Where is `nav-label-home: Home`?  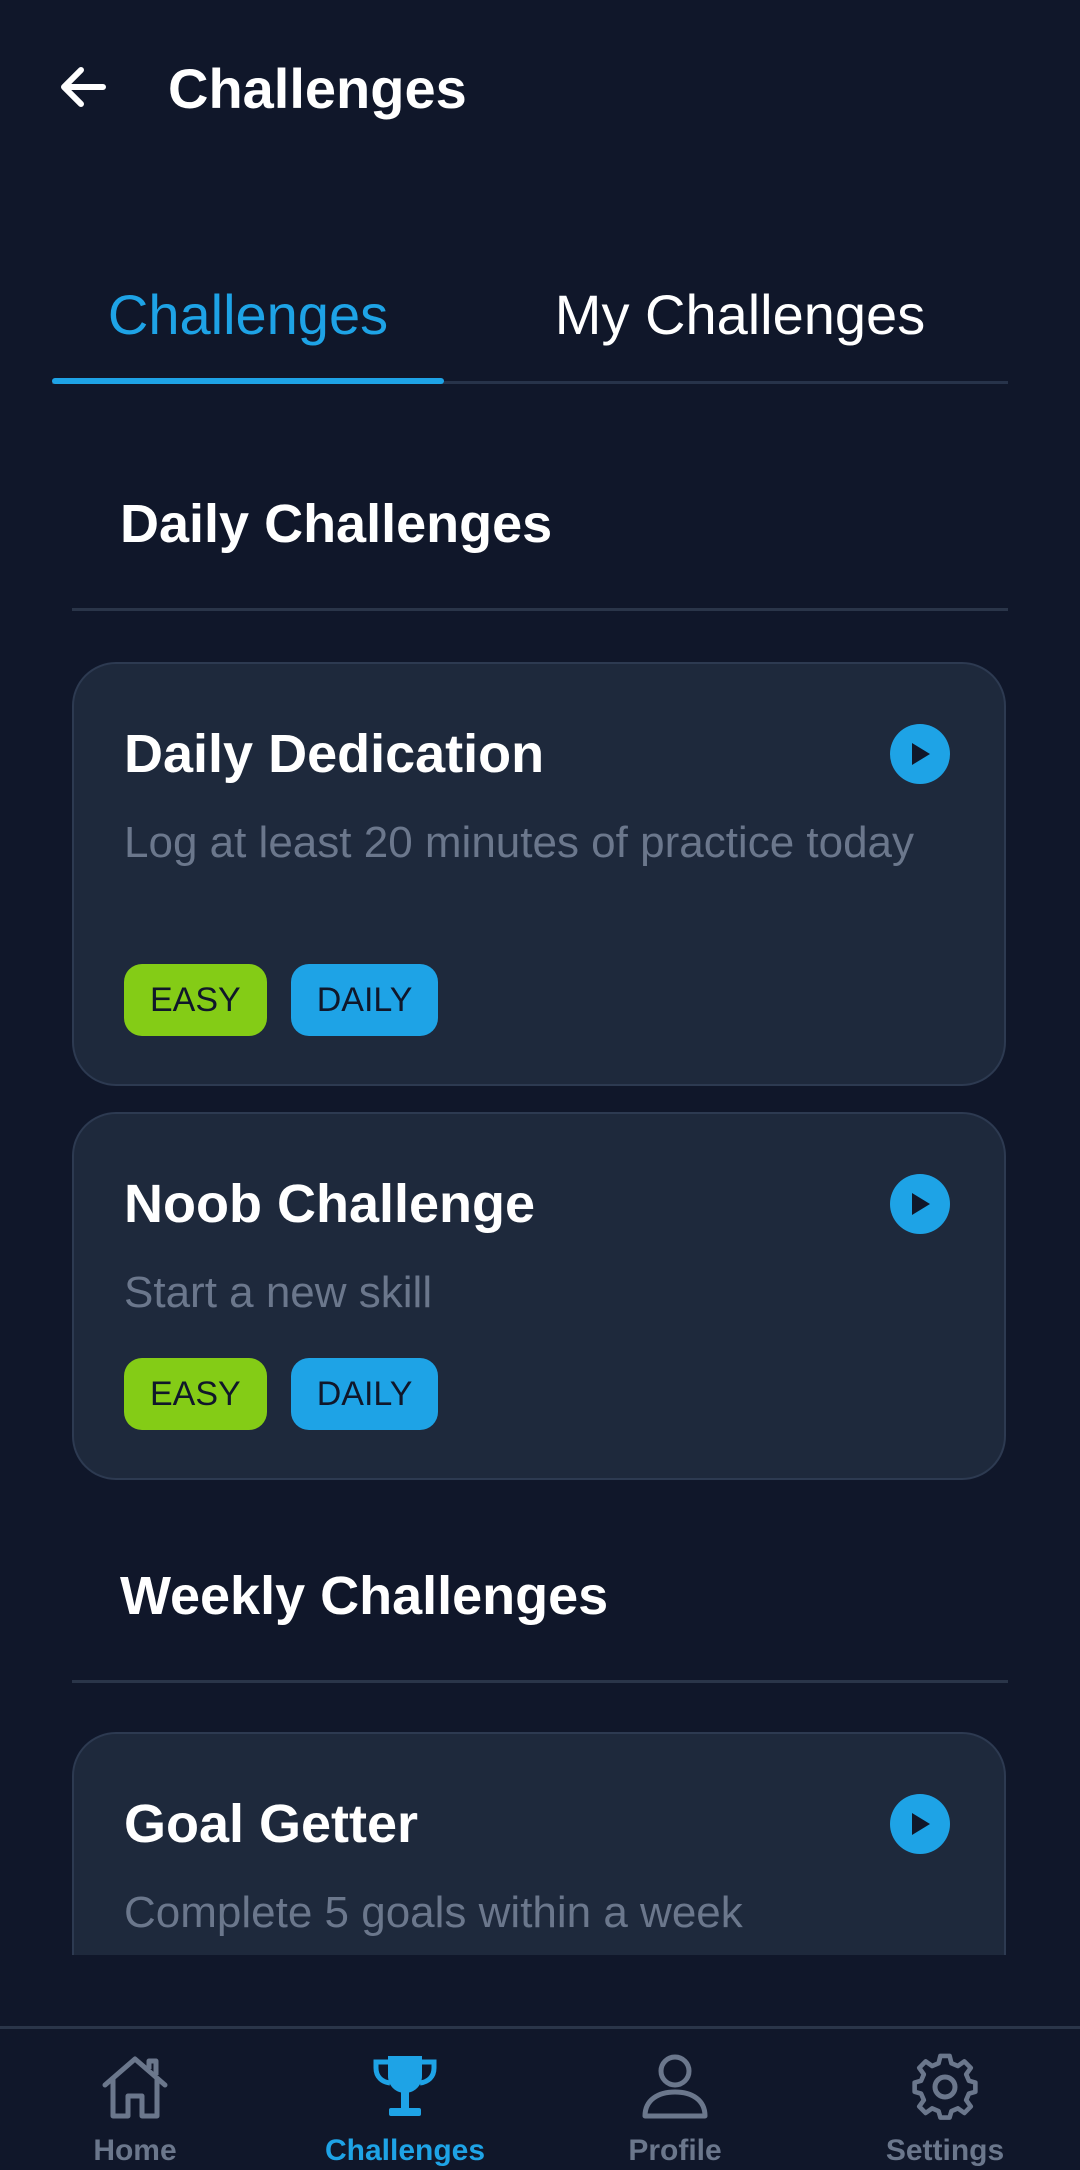
nav-label-home: Home is located at coordinates (135, 2150).